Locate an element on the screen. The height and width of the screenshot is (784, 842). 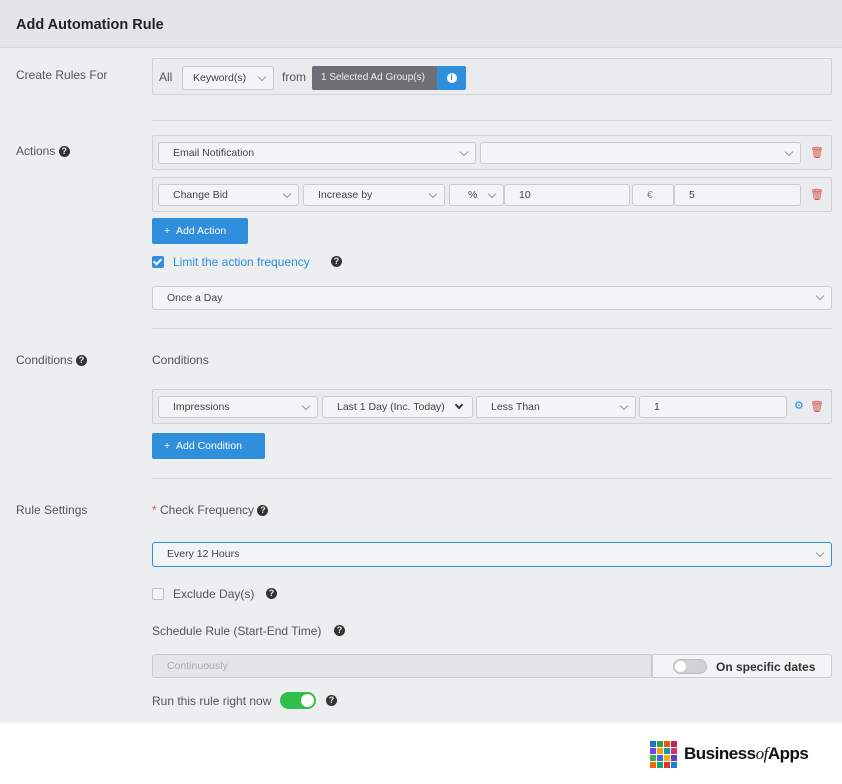
ad-group-button: 1 Selected Ad Group(s) i is located at coordinates (389, 78).